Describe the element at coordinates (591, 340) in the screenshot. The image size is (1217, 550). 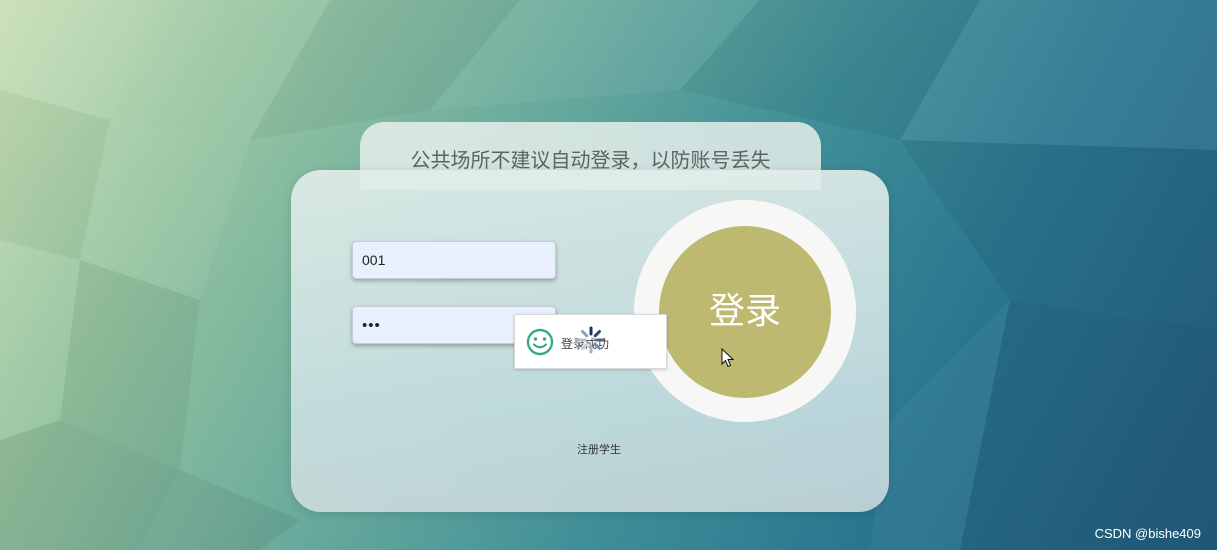
I see `loading-spinner-icon` at that location.